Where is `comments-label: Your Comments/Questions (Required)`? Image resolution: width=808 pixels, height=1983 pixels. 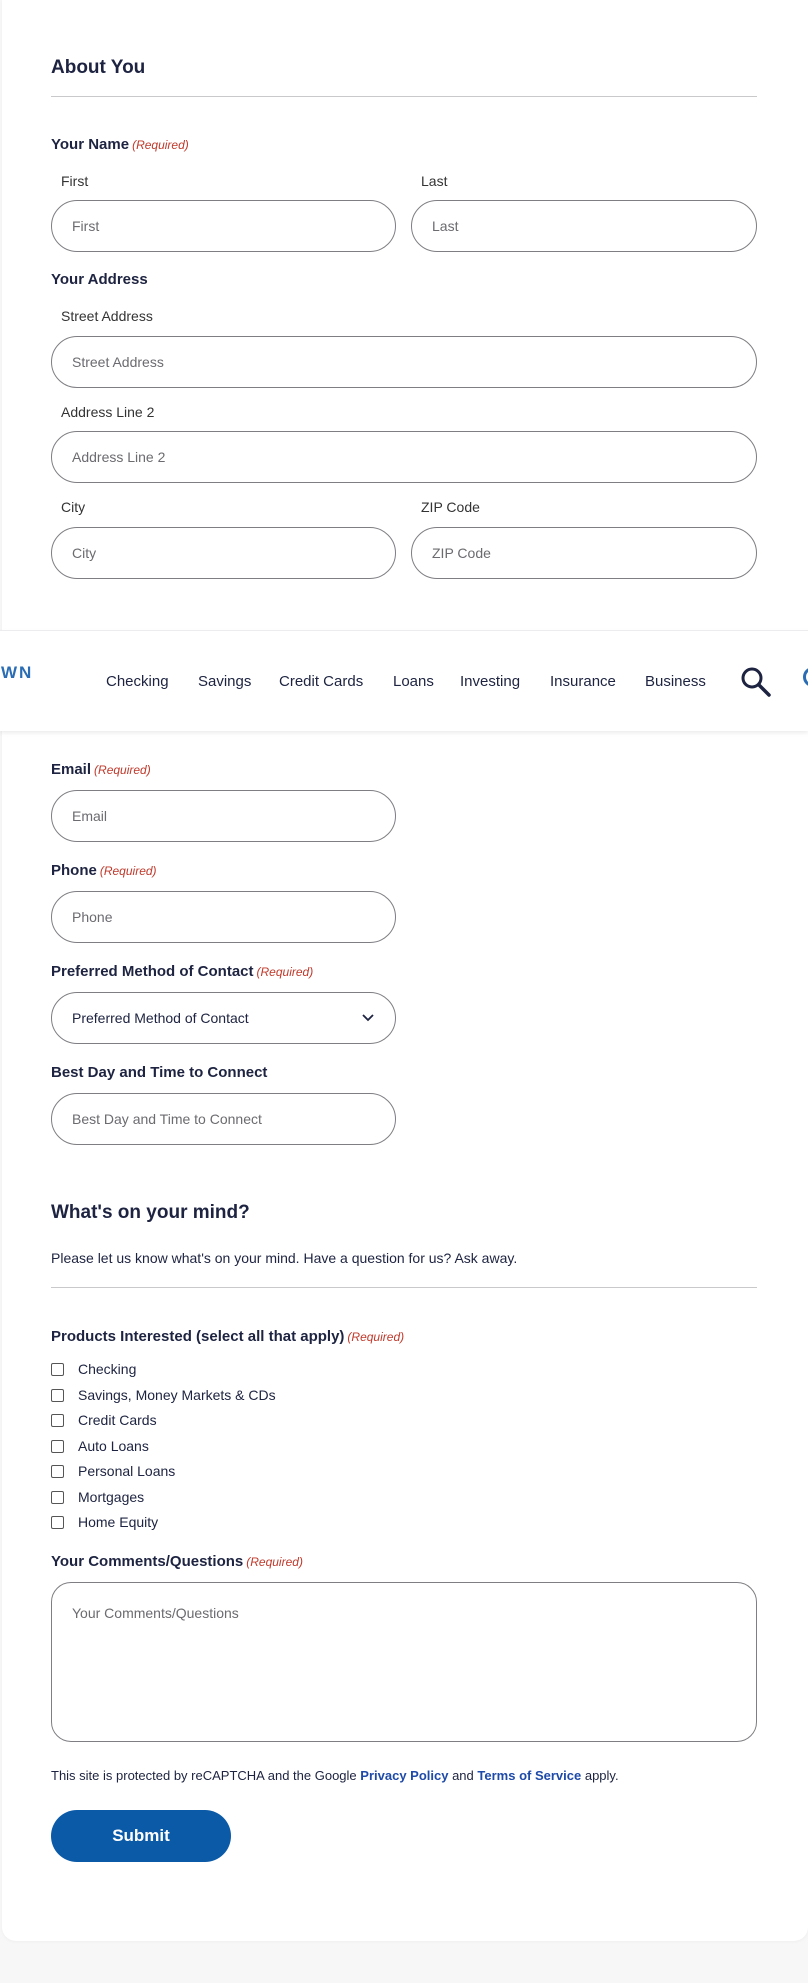
comments-label: Your Comments/Questions (Required) is located at coordinates (177, 1561).